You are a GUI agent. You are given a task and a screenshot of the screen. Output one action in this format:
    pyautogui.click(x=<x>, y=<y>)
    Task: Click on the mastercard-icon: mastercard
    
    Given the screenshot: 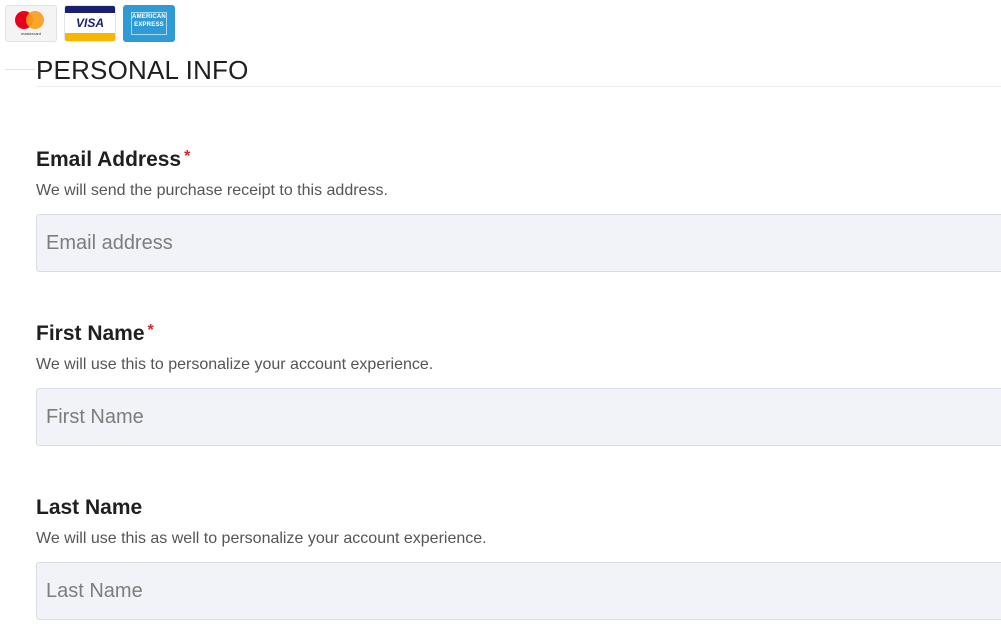 What is the action you would take?
    pyautogui.click(x=31, y=23)
    